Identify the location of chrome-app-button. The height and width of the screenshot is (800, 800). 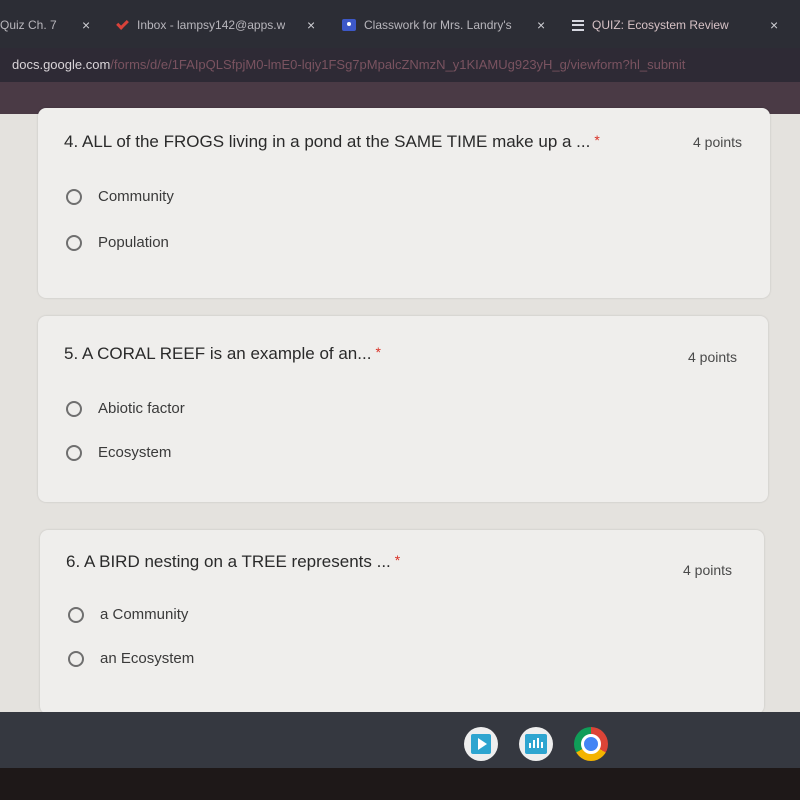
(591, 744).